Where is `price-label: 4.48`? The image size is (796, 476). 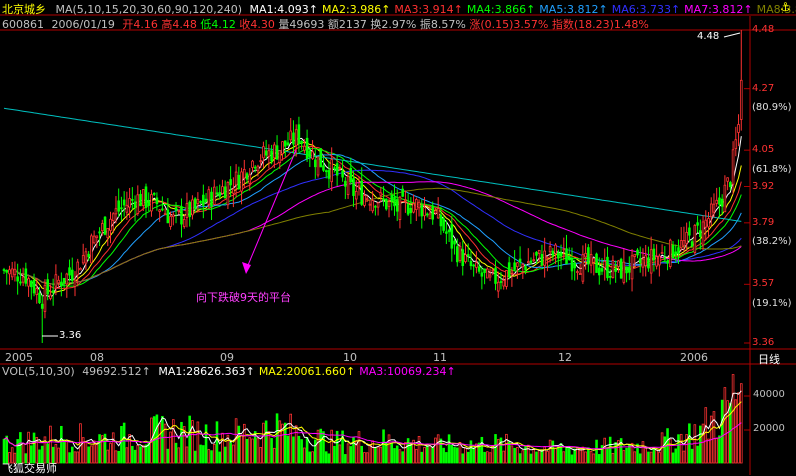
price-label: 4.48 is located at coordinates (763, 29).